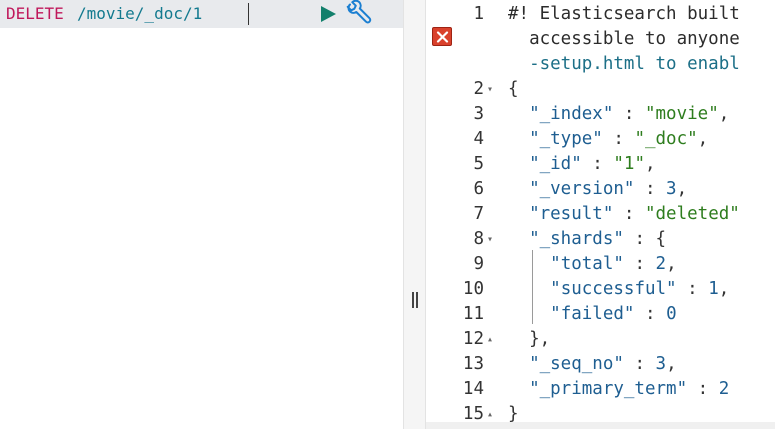 The image size is (775, 429). What do you see at coordinates (666, 139) in the screenshot?
I see `code-token: "_doc"` at bounding box center [666, 139].